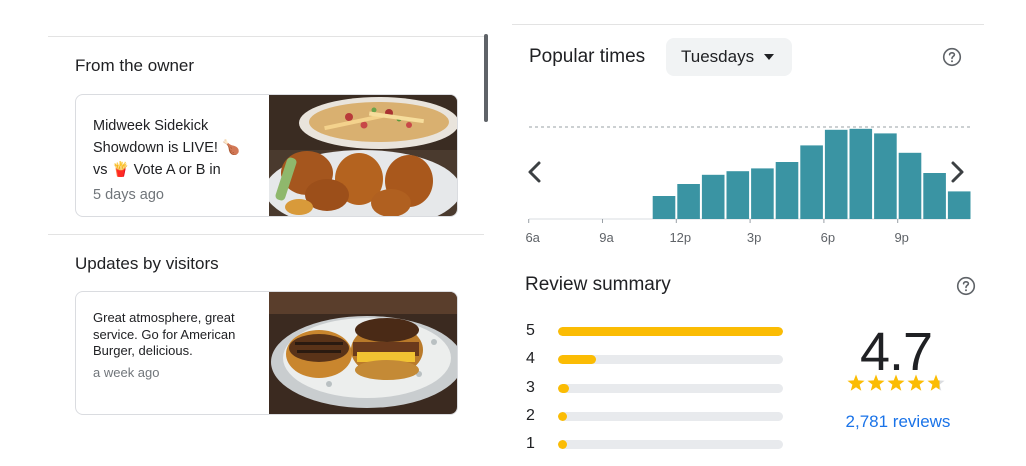  What do you see at coordinates (934, 196) in the screenshot?
I see `chart-bar-10p` at bounding box center [934, 196].